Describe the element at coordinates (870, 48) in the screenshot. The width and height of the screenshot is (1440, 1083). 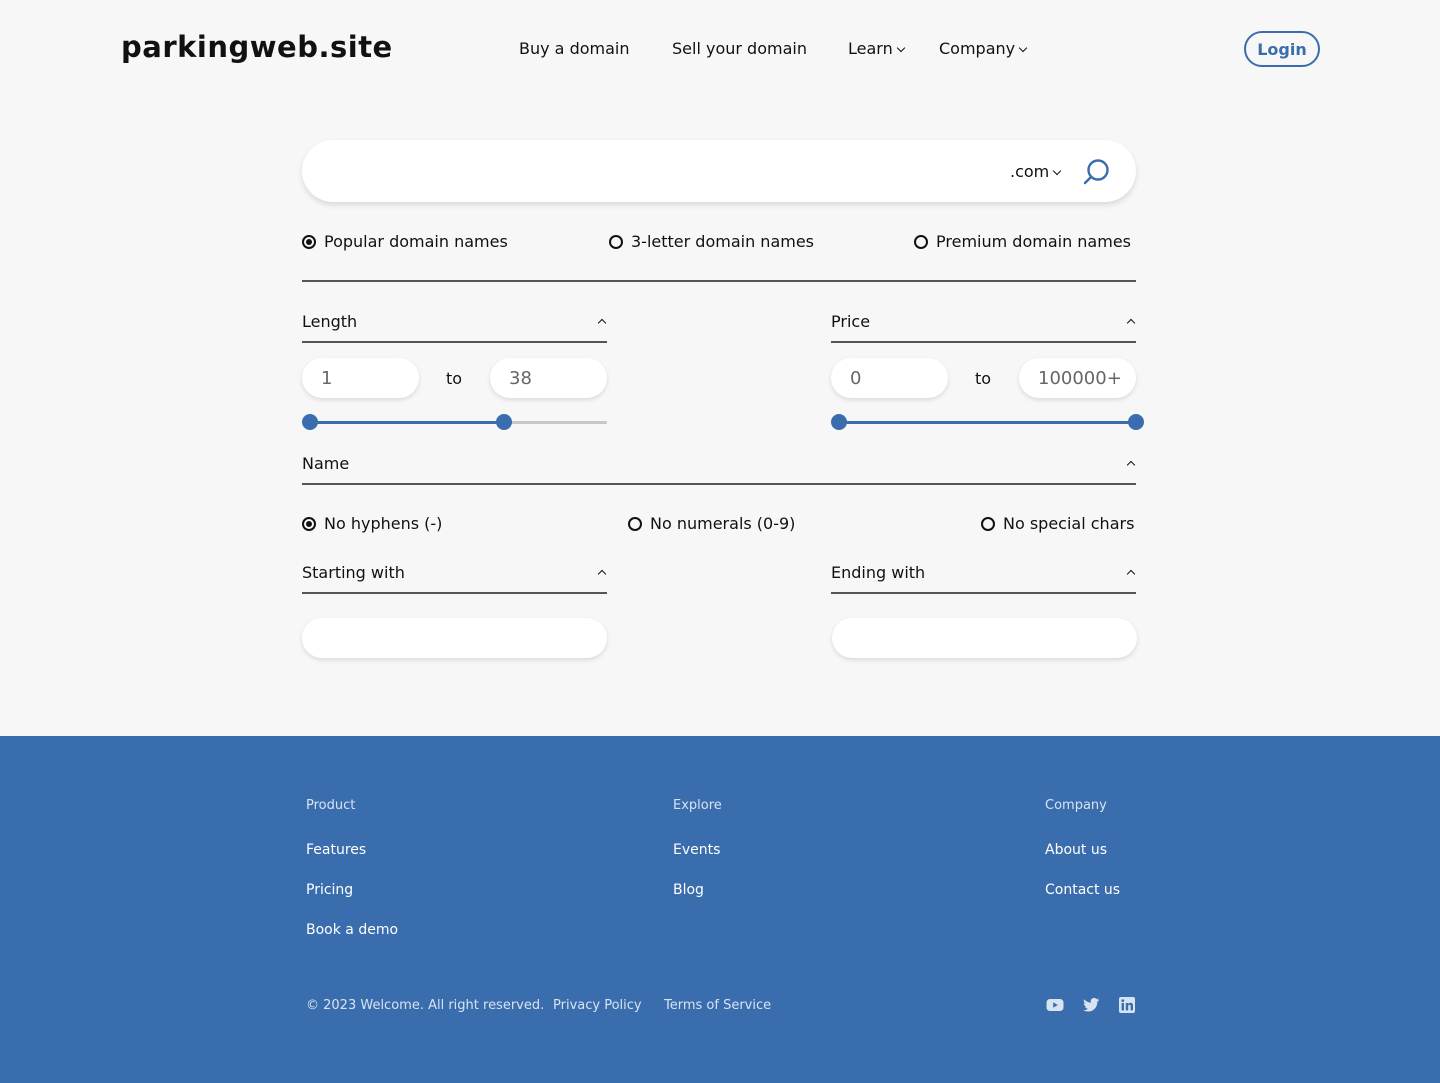
I see `nav-learn-label: Learn` at that location.